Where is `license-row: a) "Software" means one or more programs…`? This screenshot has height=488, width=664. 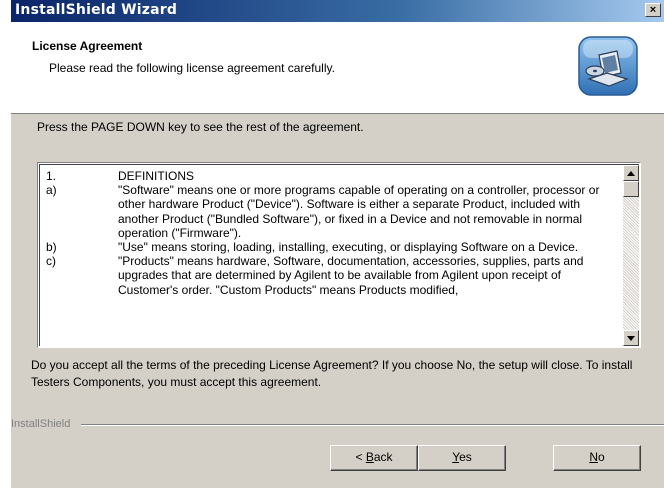
license-row: a) "Software" means one or more programs… is located at coordinates (324, 211).